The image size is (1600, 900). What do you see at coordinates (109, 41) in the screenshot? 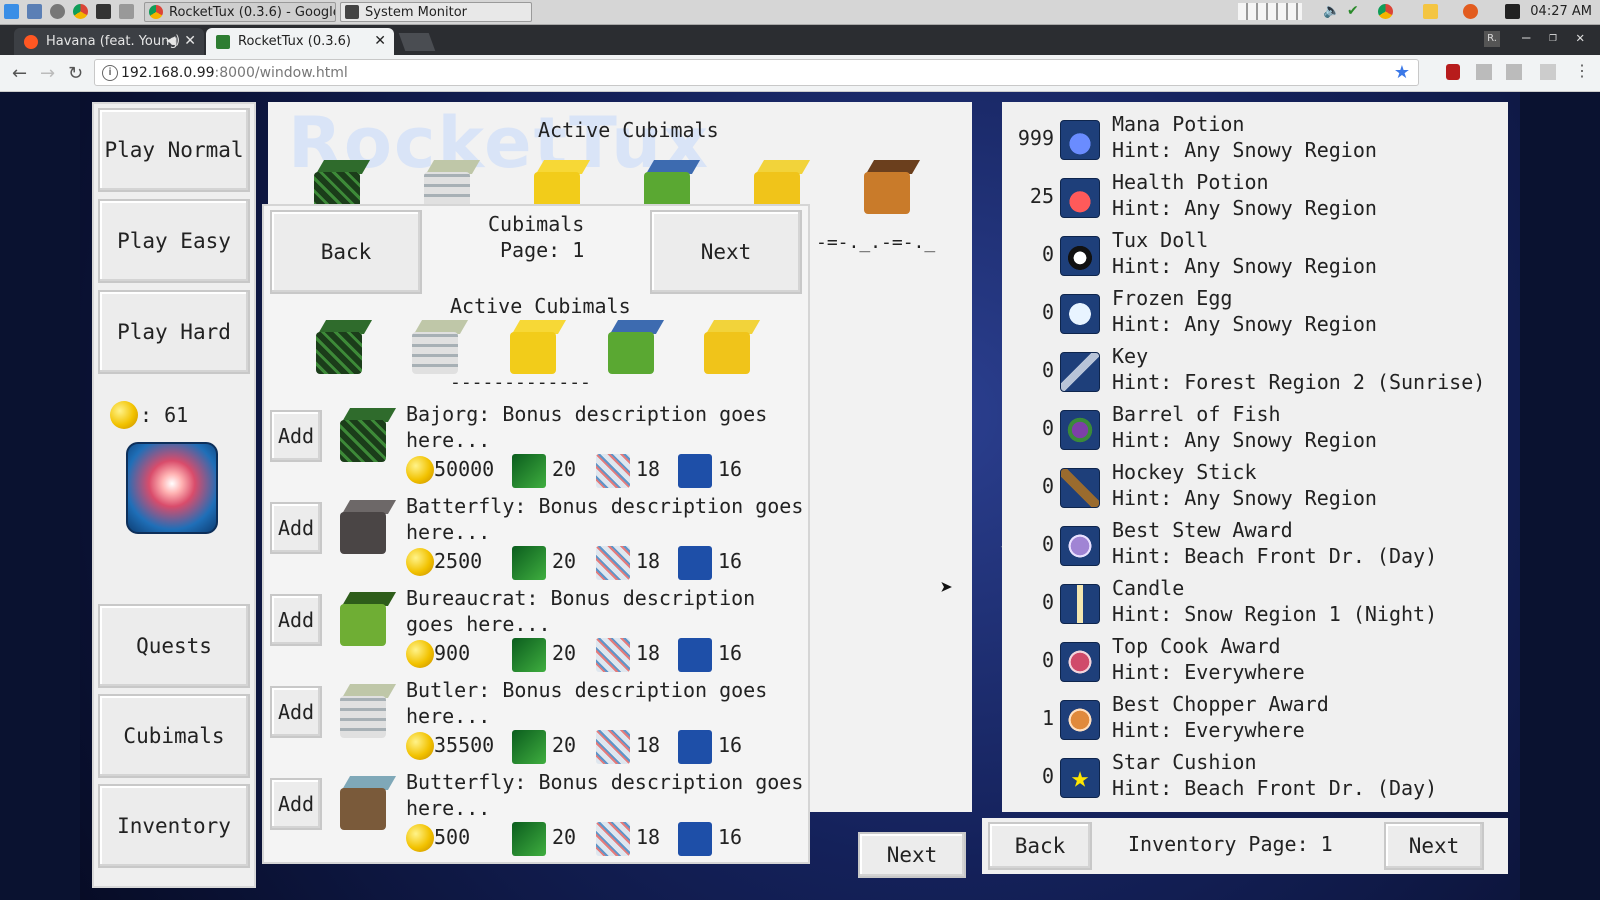
I see `tab-havana: Havana (feat. Young ◀) ✕` at bounding box center [109, 41].